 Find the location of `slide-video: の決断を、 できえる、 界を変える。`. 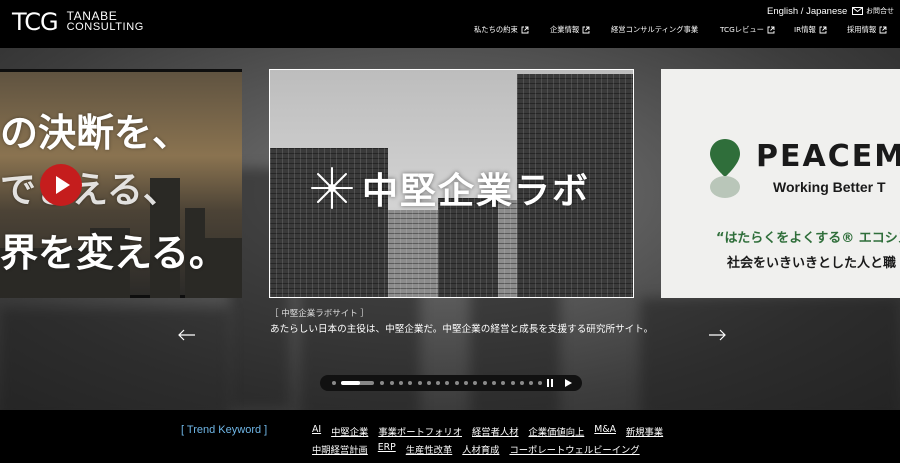

slide-video: の決断を、 できえる、 界を変える。 is located at coordinates (121, 183).